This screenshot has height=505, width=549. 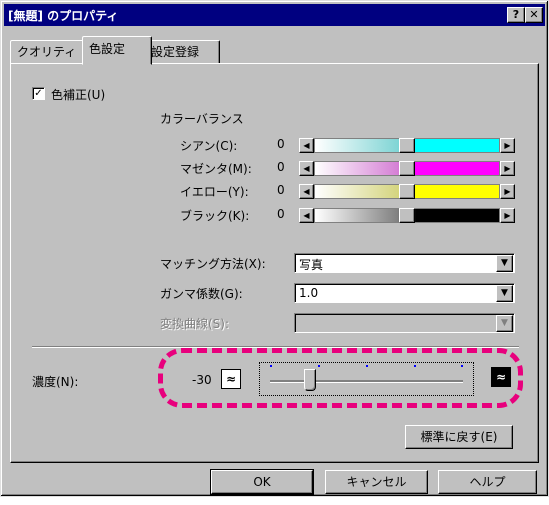 What do you see at coordinates (231, 379) in the screenshot?
I see `light-density-icon: ≈` at bounding box center [231, 379].